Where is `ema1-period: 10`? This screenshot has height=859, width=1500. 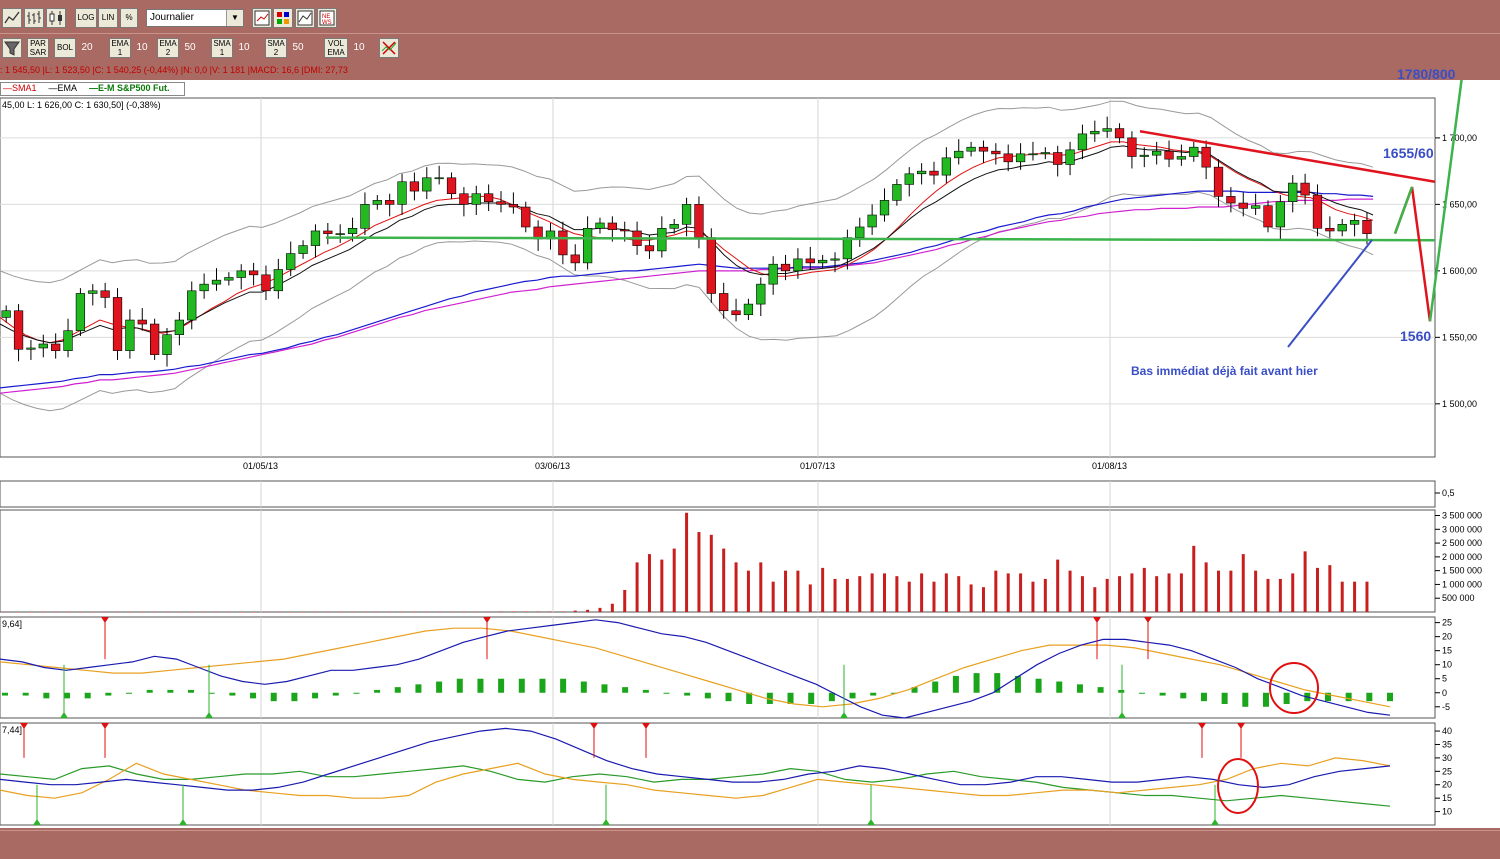 ema1-period: 10 is located at coordinates (142, 48).